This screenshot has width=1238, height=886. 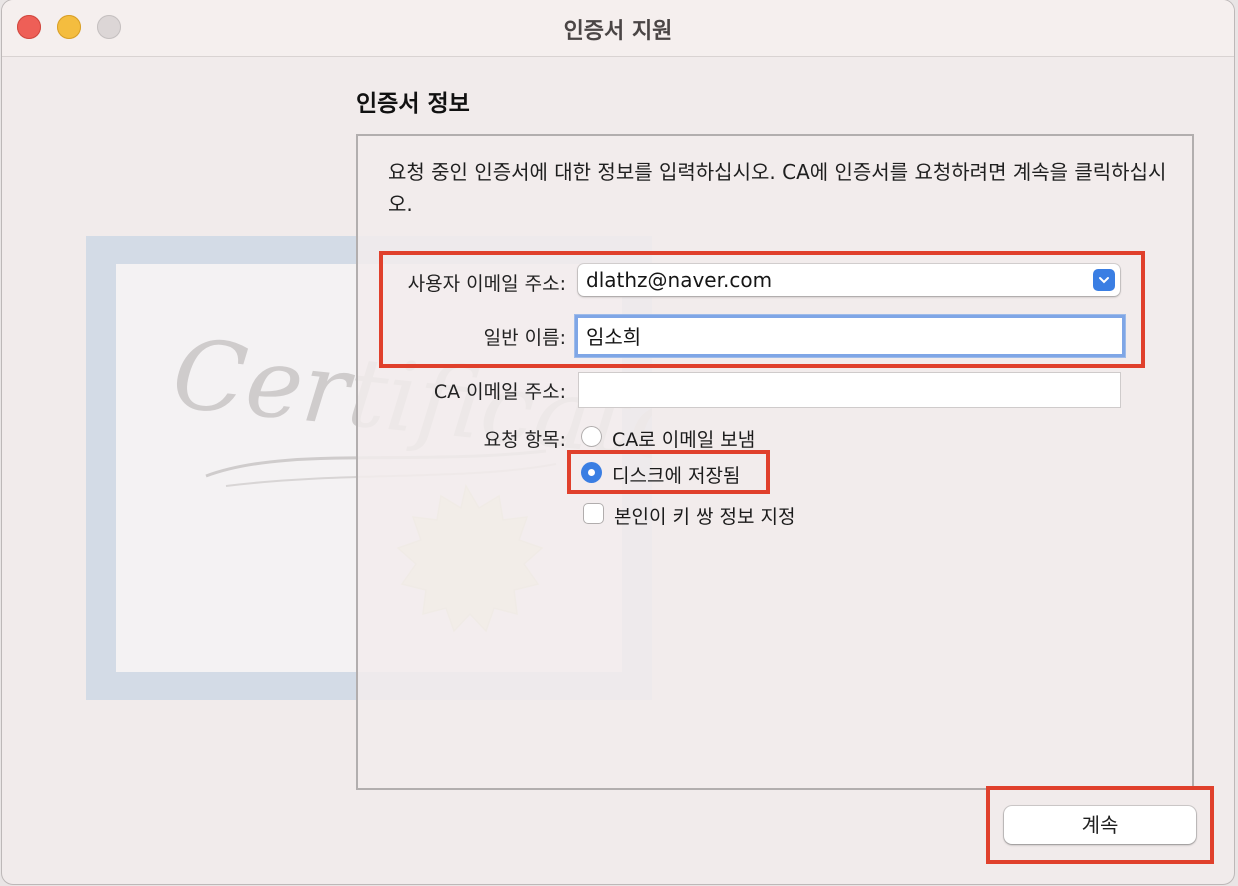 I want to click on highlight-box-save-disk, so click(x=668, y=472).